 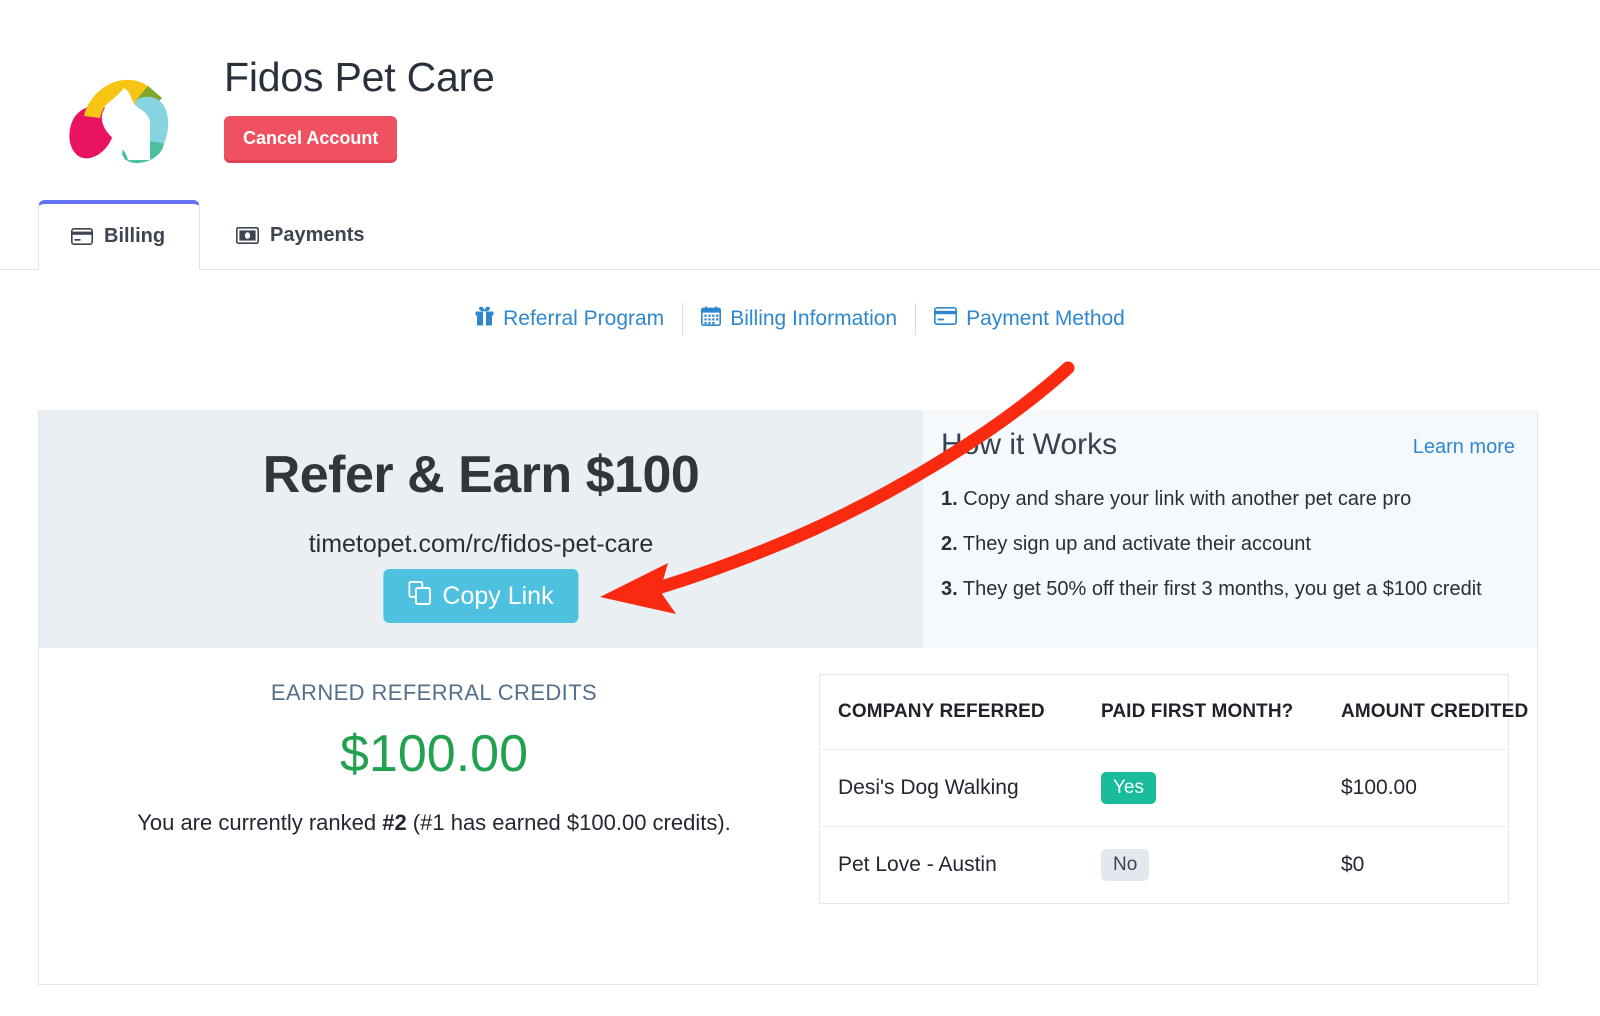 I want to click on pet-care-arc-logo, so click(x=118, y=120).